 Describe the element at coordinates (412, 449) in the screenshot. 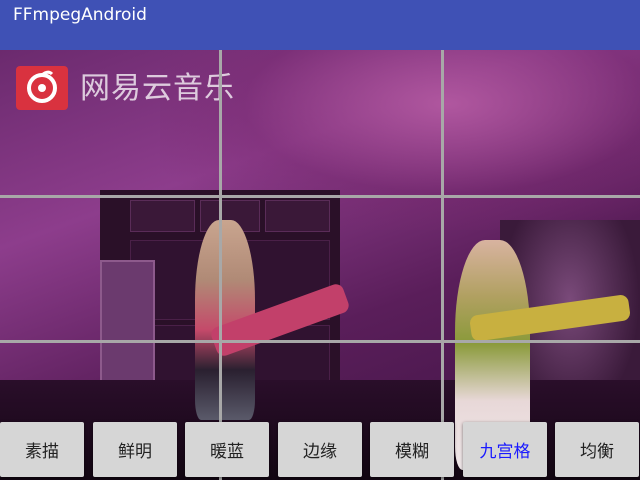

I see `filter-button-blur: 模糊` at that location.